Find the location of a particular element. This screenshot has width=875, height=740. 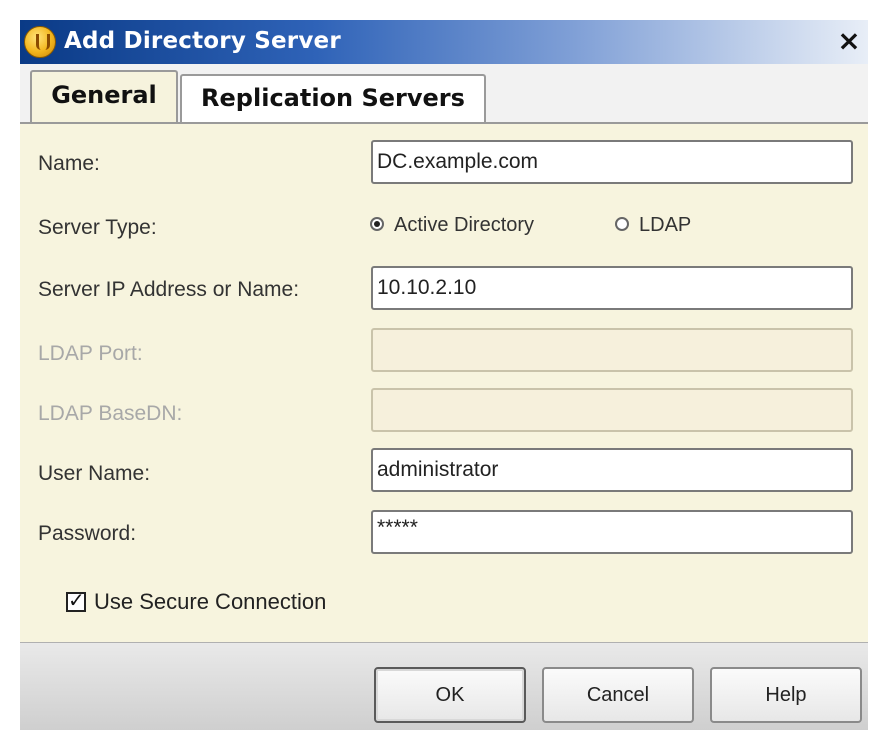

button-bar: OK Cancel Help is located at coordinates (444, 686).